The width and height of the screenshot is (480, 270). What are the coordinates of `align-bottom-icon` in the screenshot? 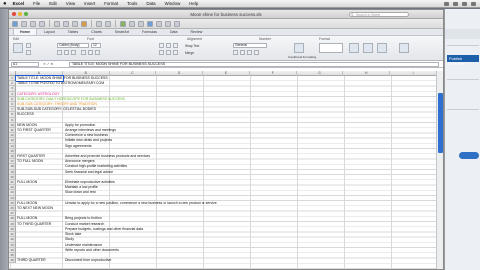 It's located at (175, 45).